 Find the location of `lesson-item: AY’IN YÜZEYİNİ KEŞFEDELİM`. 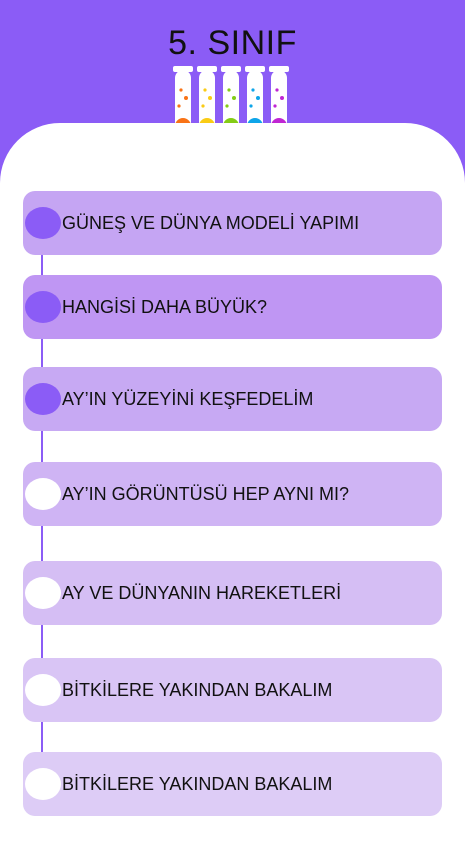

lesson-item: AY’IN YÜZEYİNİ KEŞFEDELİM is located at coordinates (232, 399).